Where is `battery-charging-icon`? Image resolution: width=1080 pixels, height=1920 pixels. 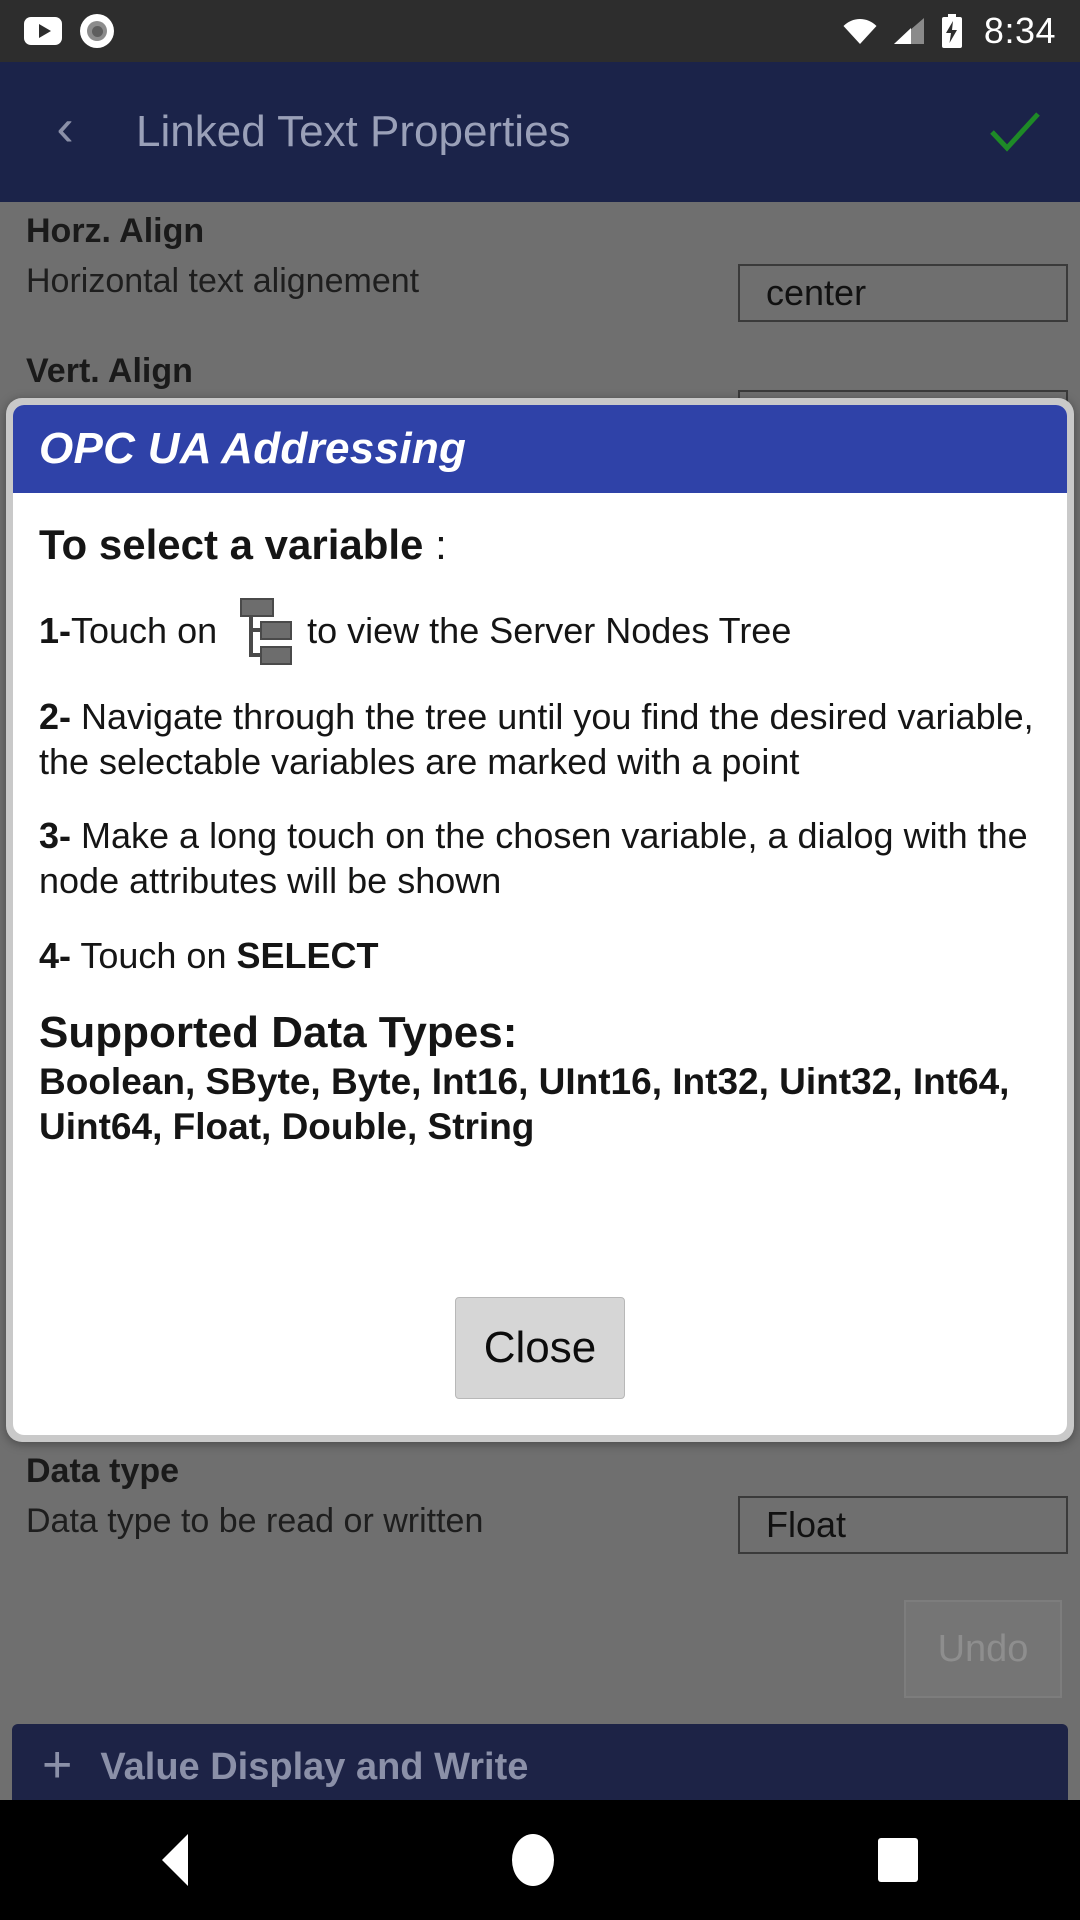
battery-charging-icon is located at coordinates (952, 31).